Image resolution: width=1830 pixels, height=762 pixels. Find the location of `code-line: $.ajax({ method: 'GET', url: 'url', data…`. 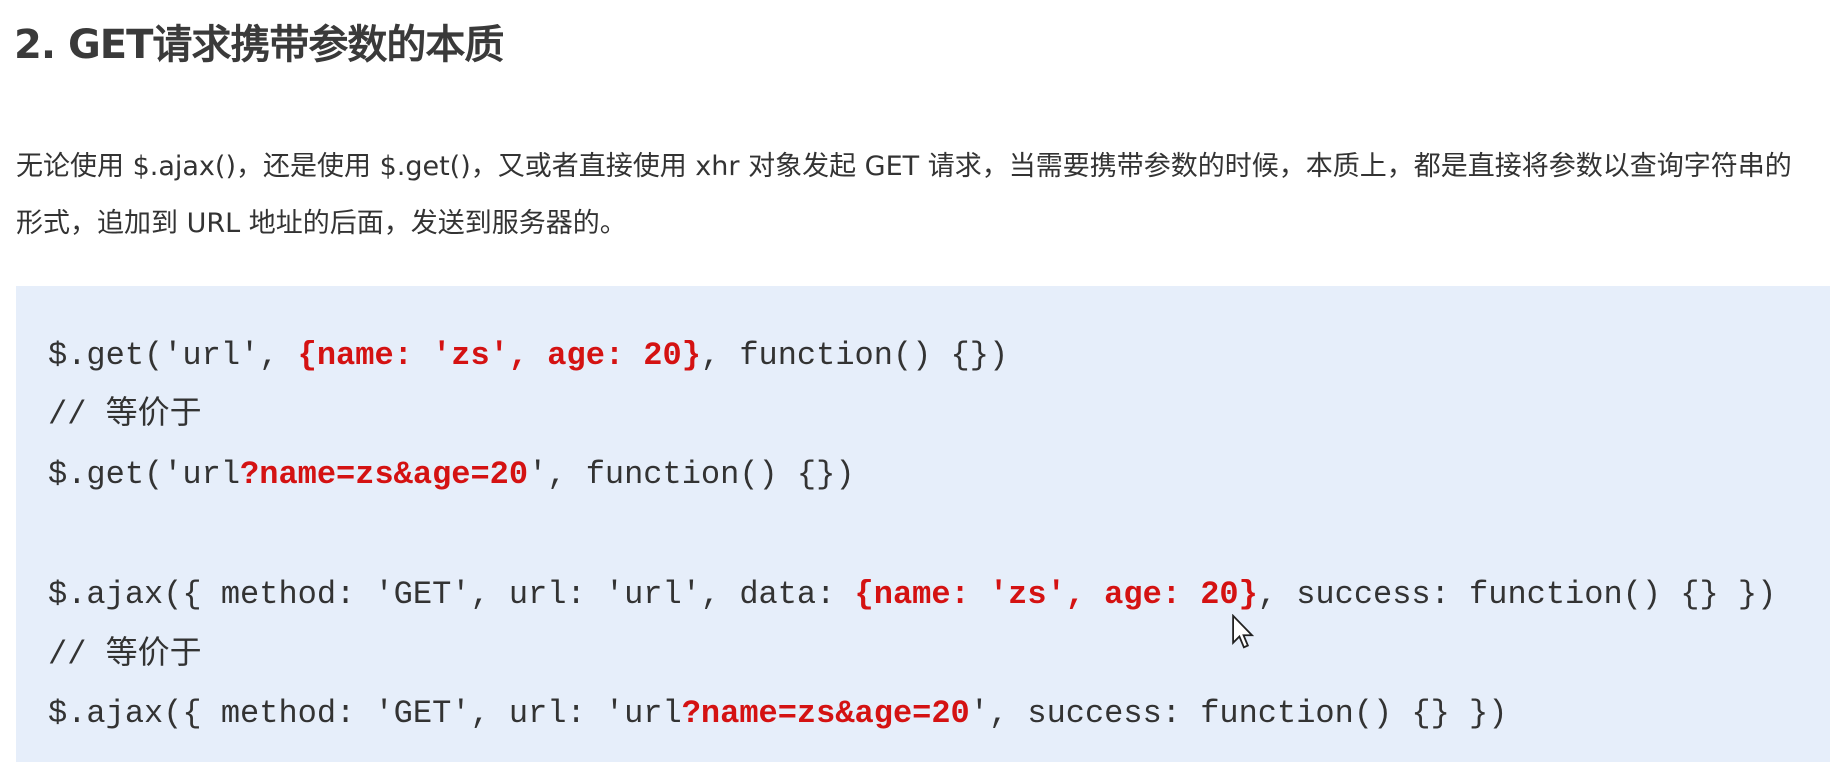

code-line: $.ajax({ method: 'GET', url: 'url', data… is located at coordinates (912, 595).